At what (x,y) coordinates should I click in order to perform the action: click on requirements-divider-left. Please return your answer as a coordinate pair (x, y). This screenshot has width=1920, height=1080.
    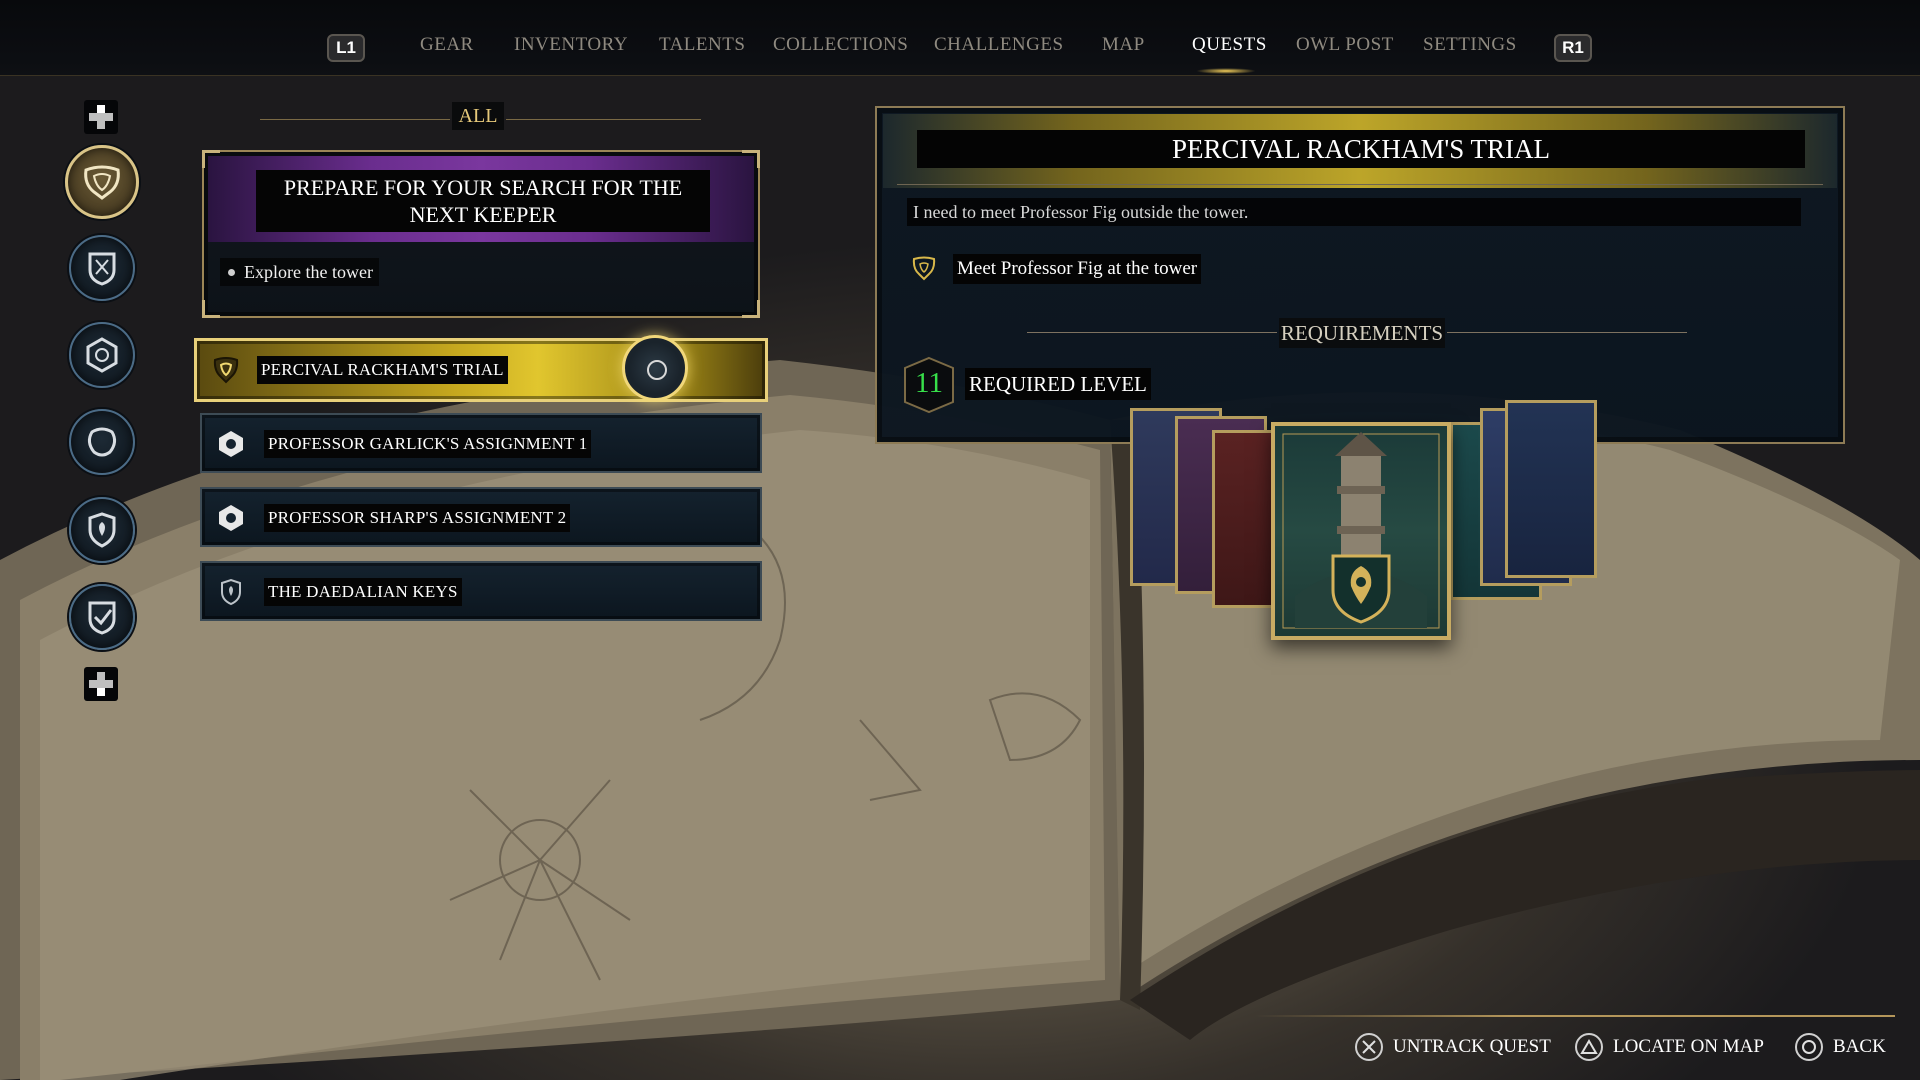
    Looking at the image, I should click on (1152, 332).